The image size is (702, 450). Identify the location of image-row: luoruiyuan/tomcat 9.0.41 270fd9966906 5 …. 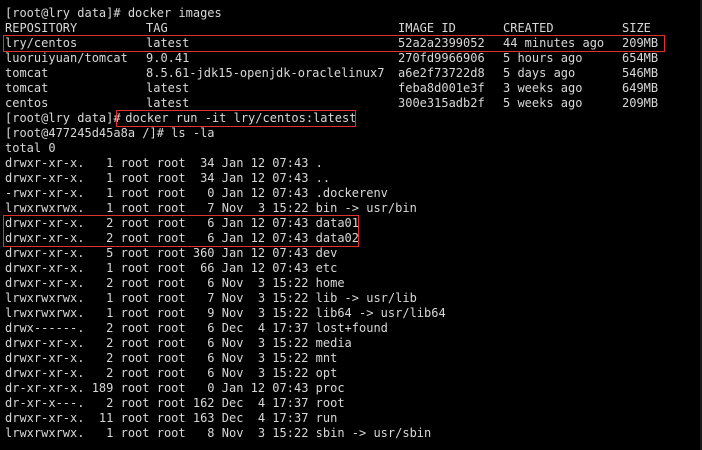
(350, 58).